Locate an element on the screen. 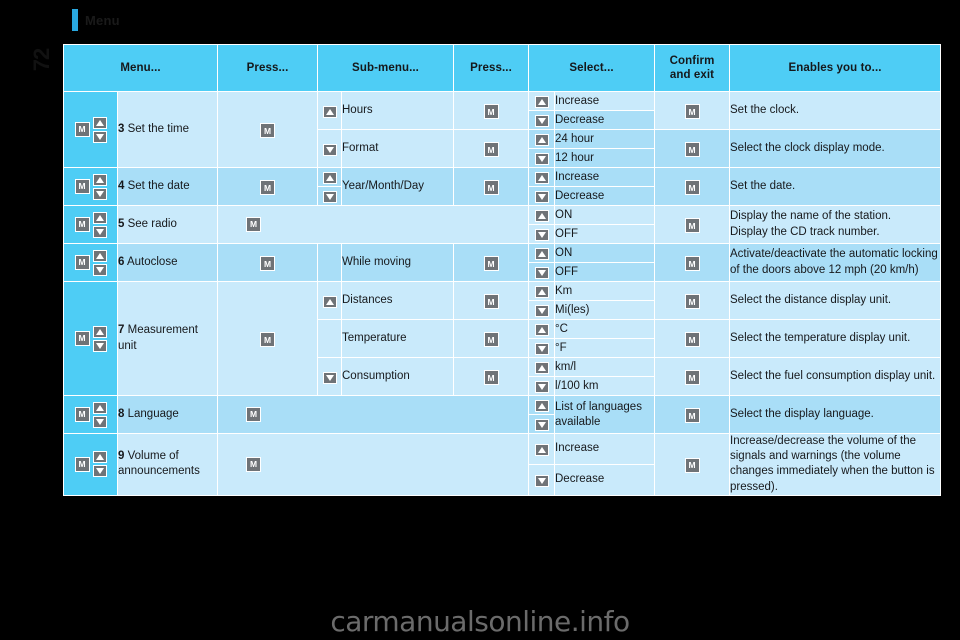 This screenshot has height=640, width=960. confirm-button-autoclose: M is located at coordinates (692, 262).